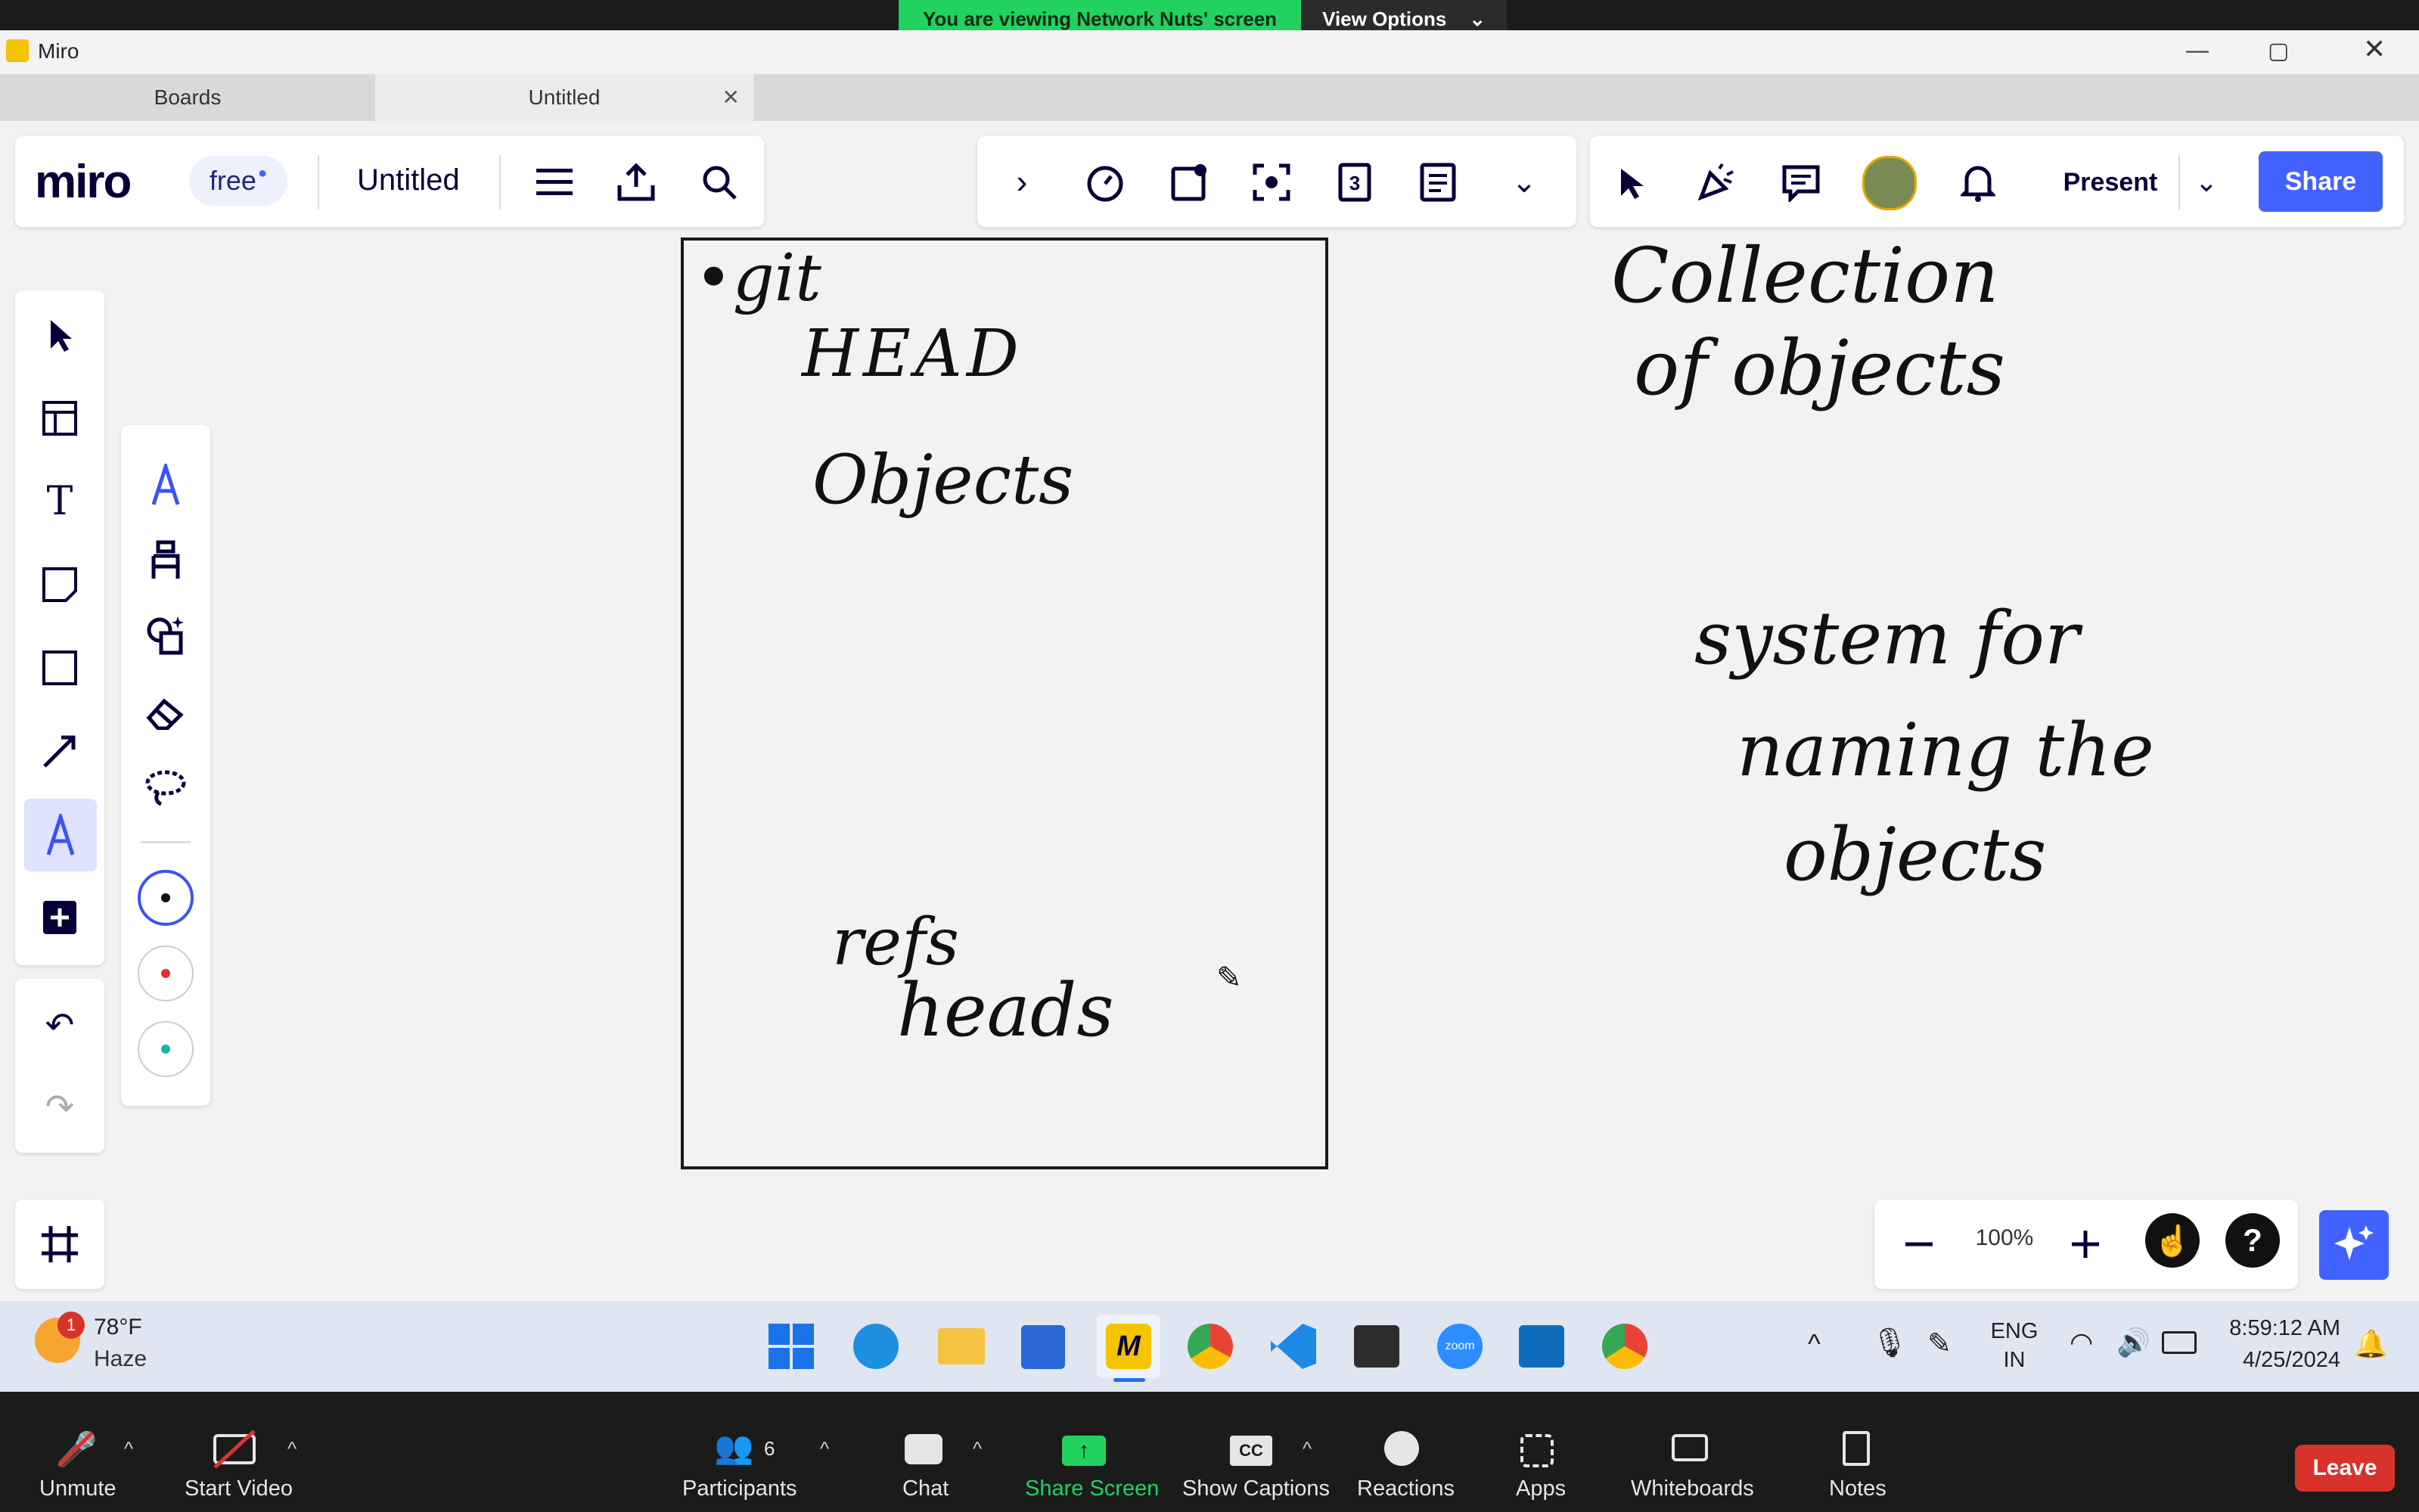  Describe the element at coordinates (59, 1106) in the screenshot. I see `redo-icon: ↷` at that location.